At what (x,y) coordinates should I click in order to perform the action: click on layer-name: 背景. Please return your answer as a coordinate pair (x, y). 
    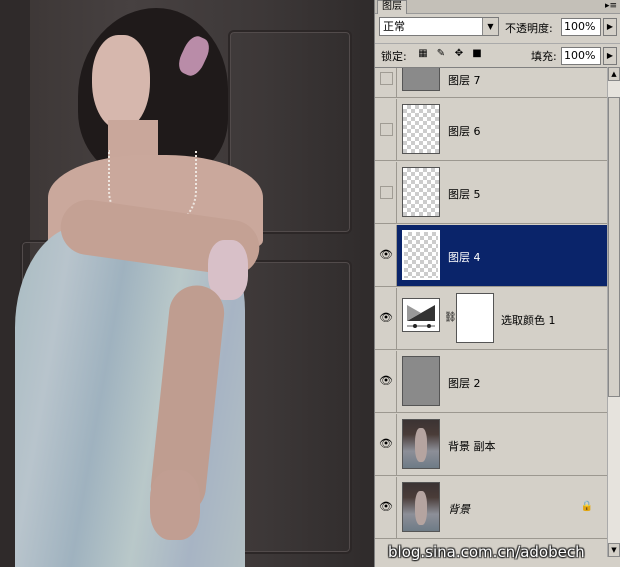
    Looking at the image, I should click on (459, 509).